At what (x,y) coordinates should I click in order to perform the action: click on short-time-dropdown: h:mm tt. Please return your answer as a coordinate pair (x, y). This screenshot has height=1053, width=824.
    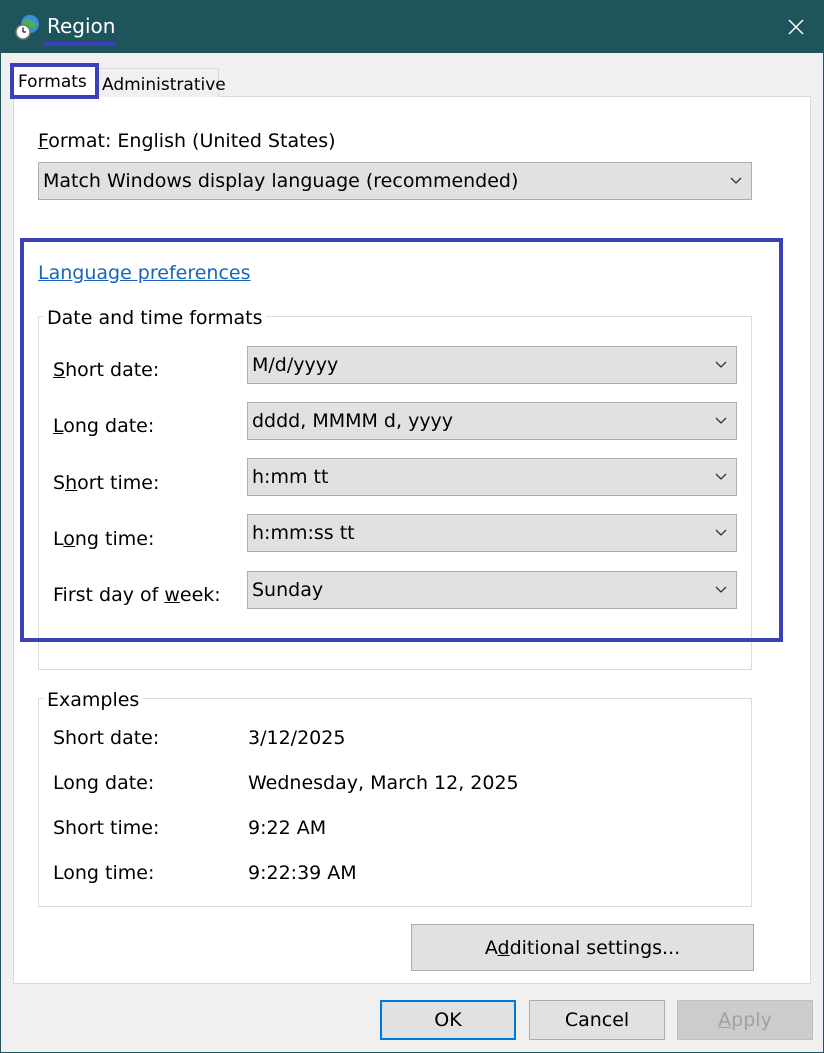
    Looking at the image, I should click on (492, 477).